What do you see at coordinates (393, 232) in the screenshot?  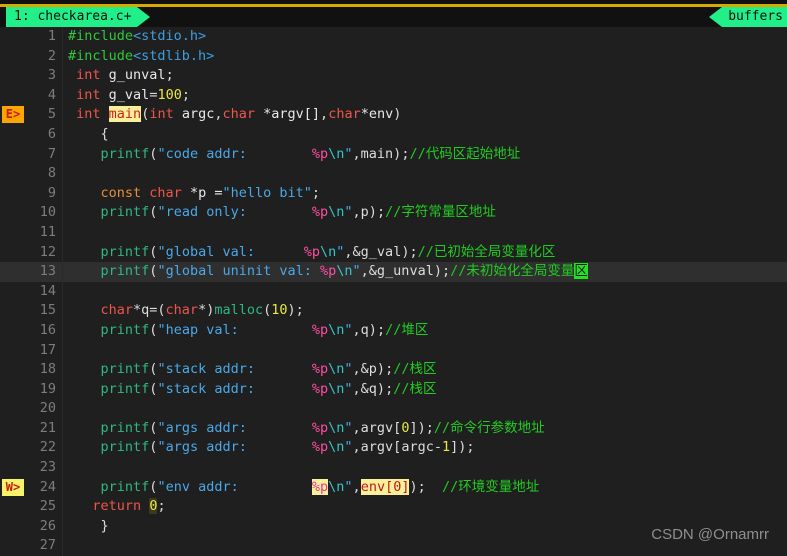 I see `code-line: 11` at bounding box center [393, 232].